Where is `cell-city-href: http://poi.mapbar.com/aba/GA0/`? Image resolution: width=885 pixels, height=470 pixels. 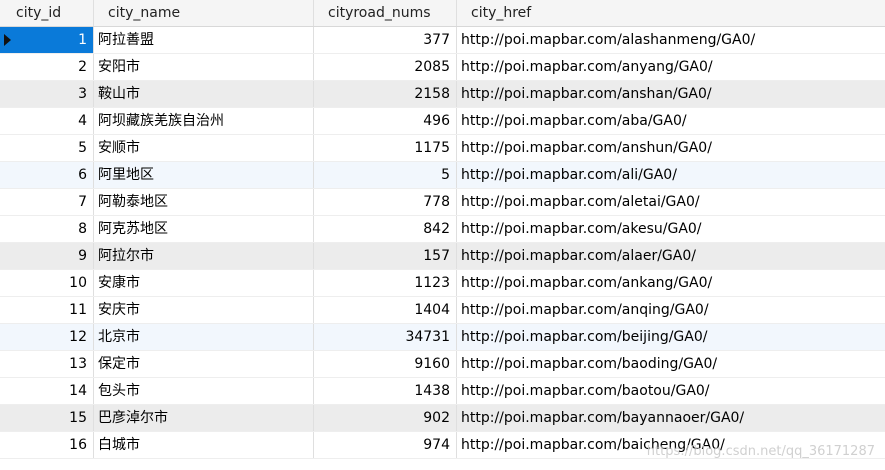
cell-city-href: http://poi.mapbar.com/aba/GA0/ is located at coordinates (671, 121).